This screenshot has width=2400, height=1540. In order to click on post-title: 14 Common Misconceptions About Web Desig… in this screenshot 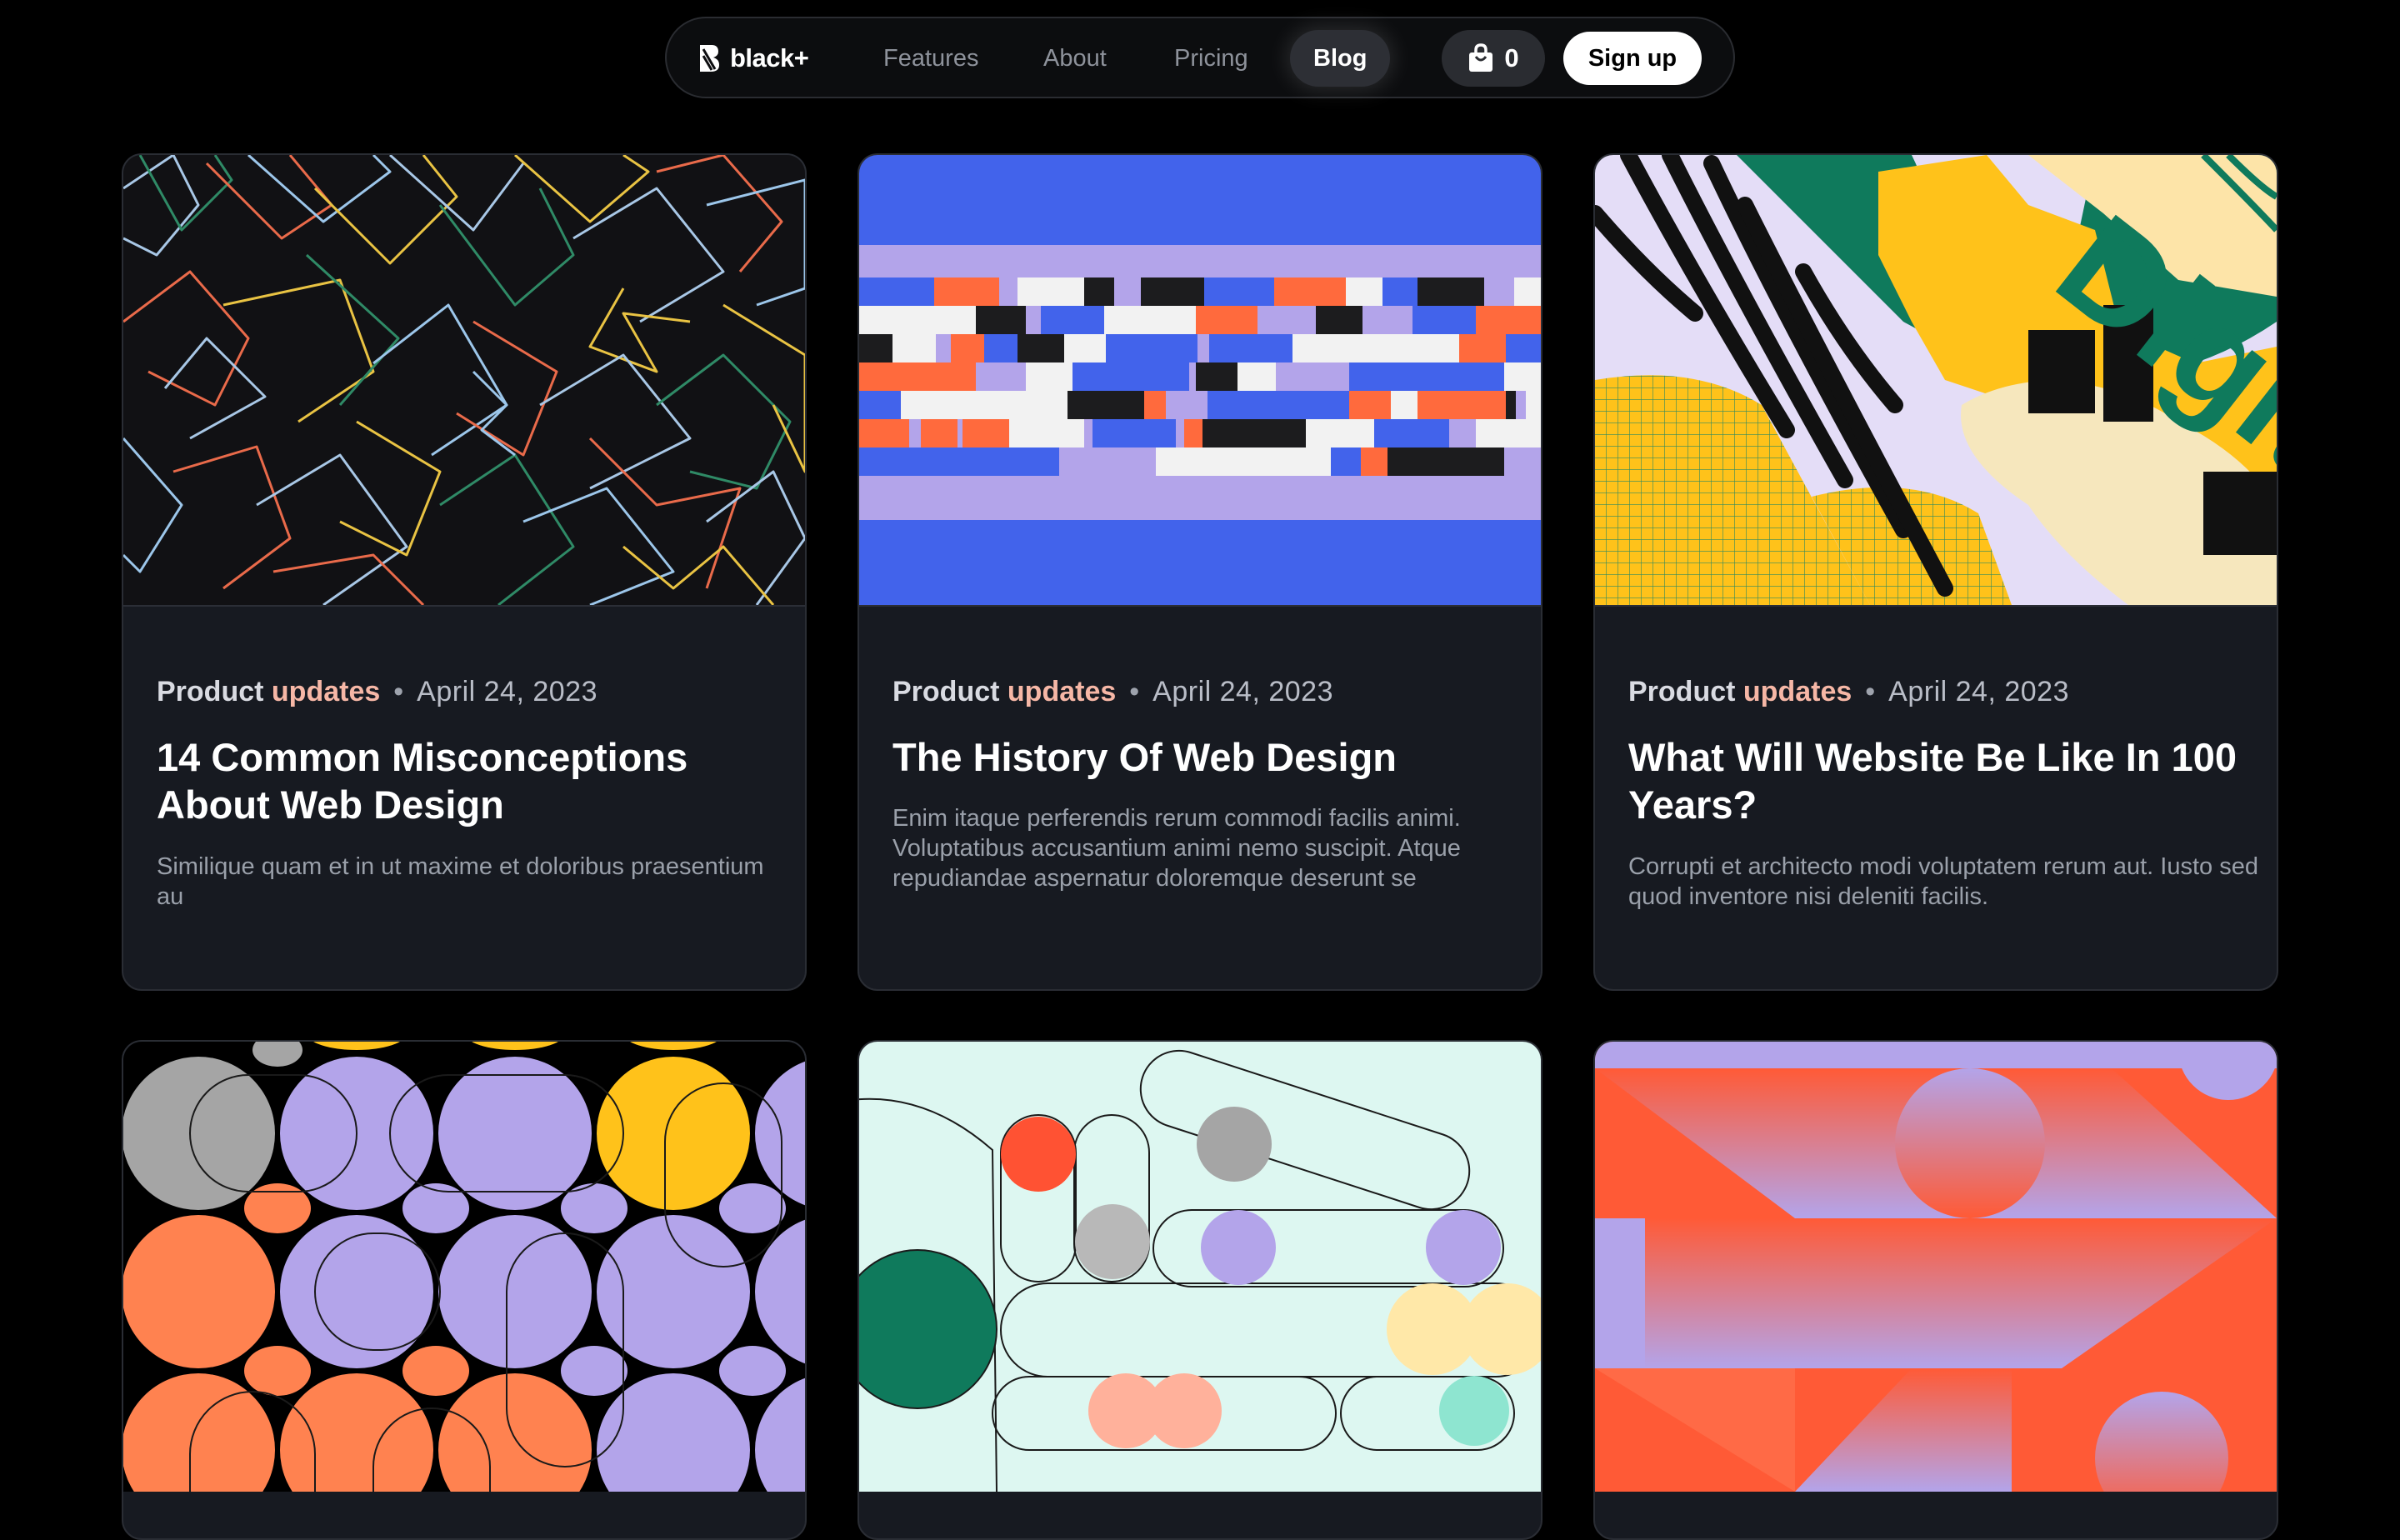, I will do `click(465, 780)`.